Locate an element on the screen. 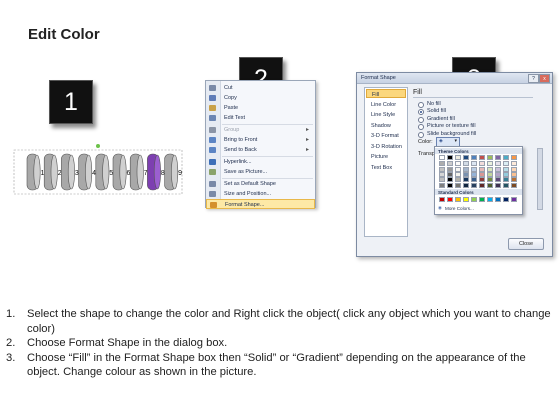 The width and height of the screenshot is (560, 420). menu-item-cut: Cut is located at coordinates (260, 88).